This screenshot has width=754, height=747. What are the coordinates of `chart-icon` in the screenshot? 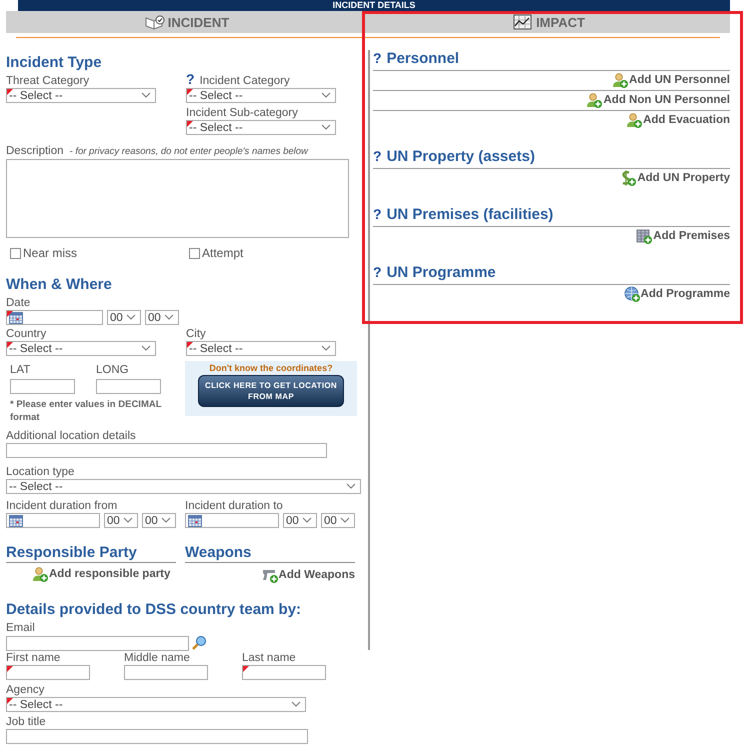 It's located at (523, 22).